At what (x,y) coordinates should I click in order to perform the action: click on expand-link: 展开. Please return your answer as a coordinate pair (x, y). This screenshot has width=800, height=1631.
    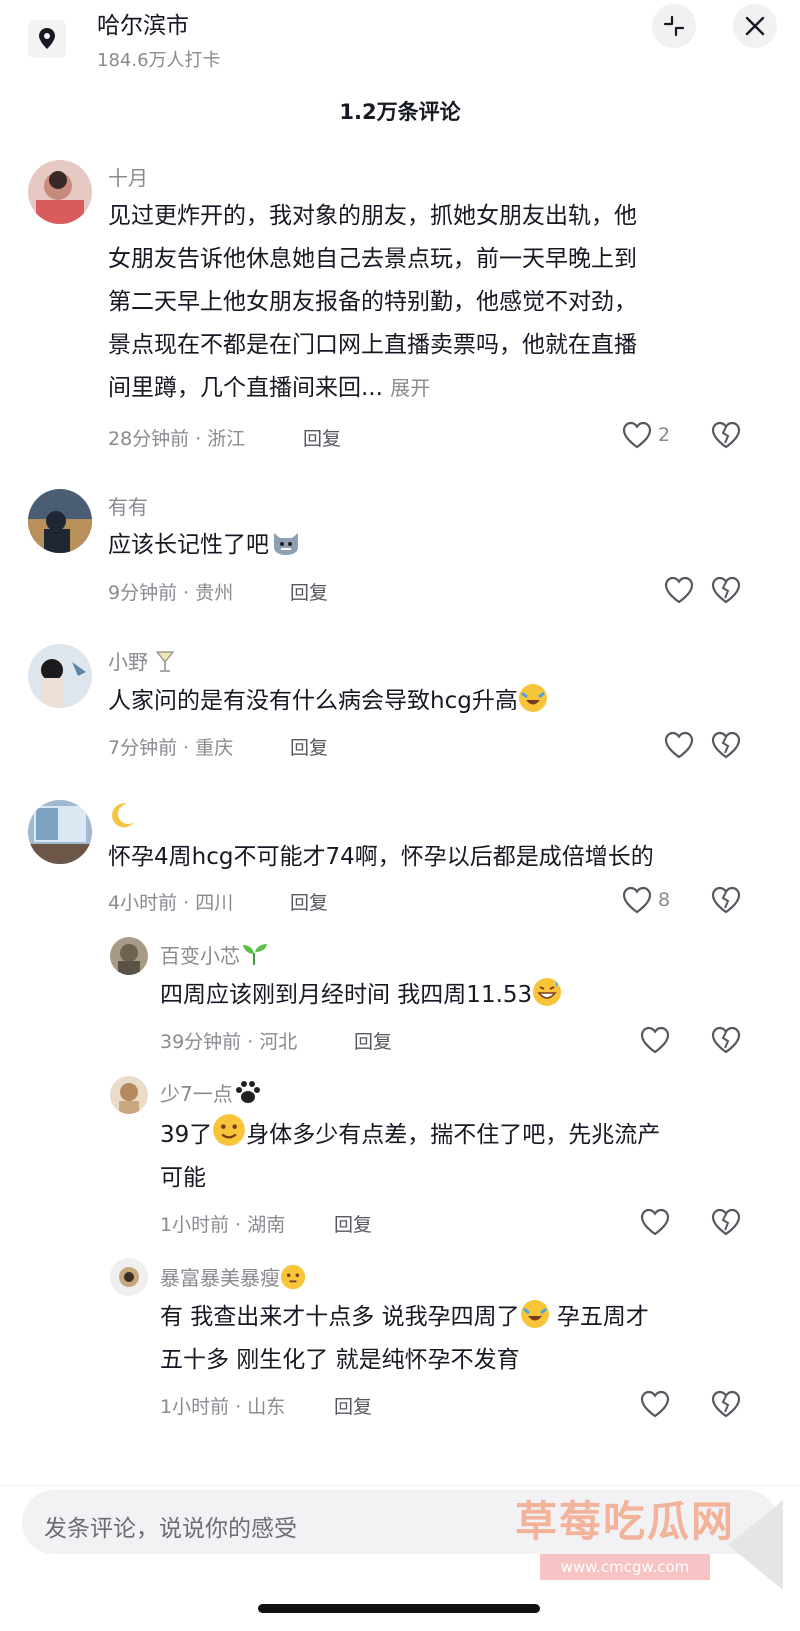
    Looking at the image, I should click on (410, 388).